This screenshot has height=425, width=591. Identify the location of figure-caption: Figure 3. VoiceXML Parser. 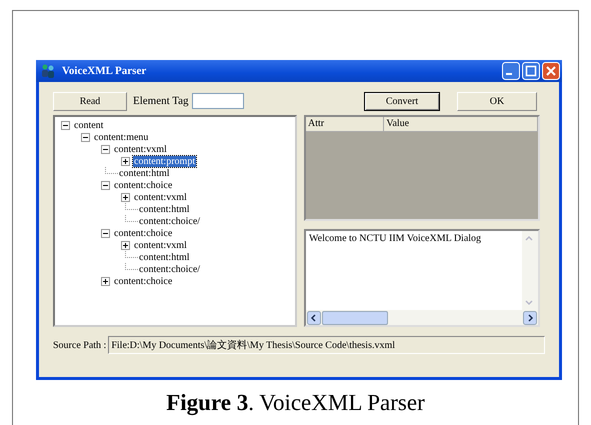
(295, 403).